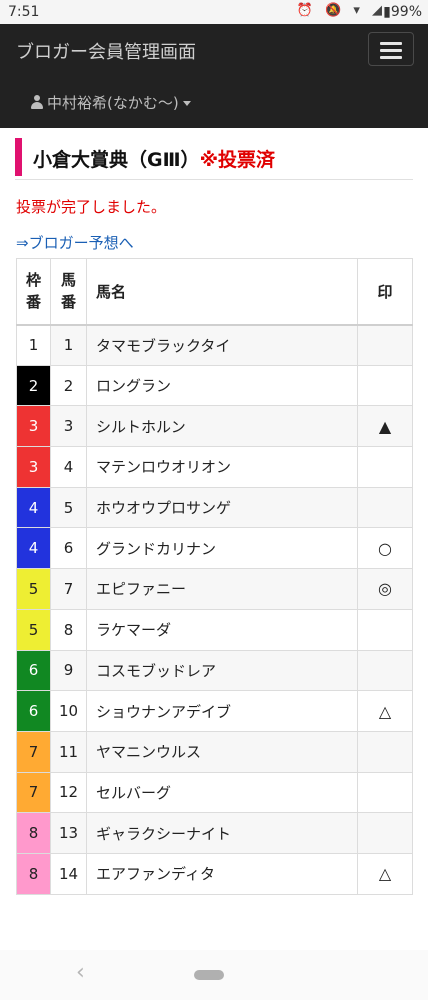 The width and height of the screenshot is (428, 1000). Describe the element at coordinates (68, 345) in the screenshot. I see `umaban-cell: 1` at that location.